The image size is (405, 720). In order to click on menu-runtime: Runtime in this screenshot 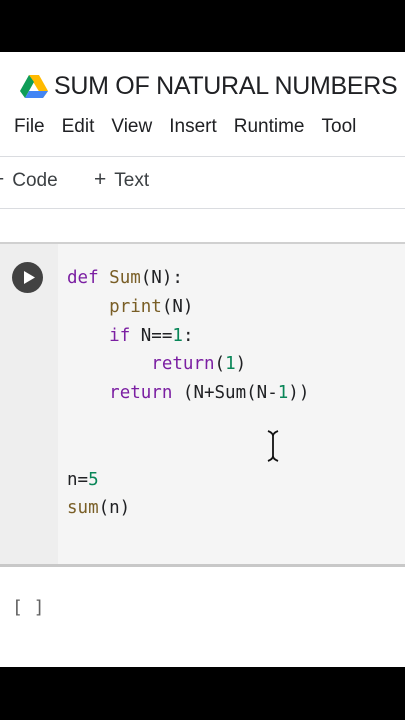, I will do `click(269, 127)`.